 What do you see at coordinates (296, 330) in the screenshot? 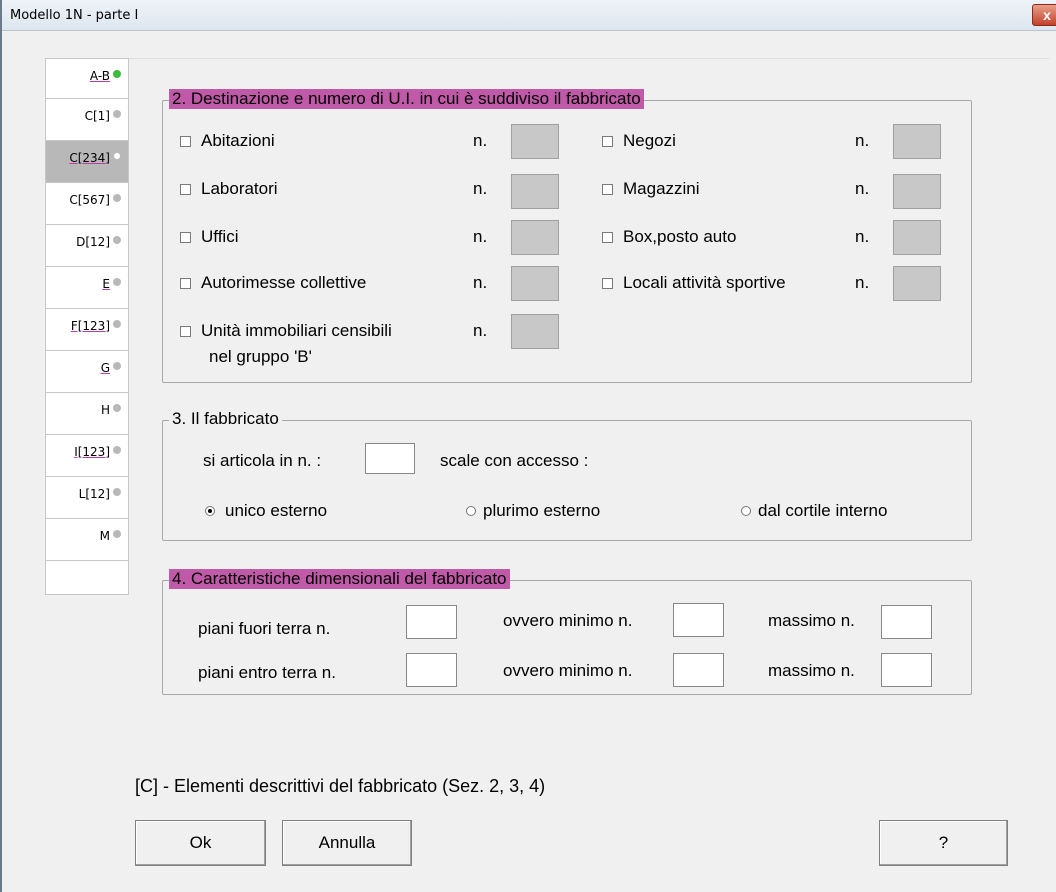
I see `unita-immobiliari-label: Unità immobiliari censibili` at bounding box center [296, 330].